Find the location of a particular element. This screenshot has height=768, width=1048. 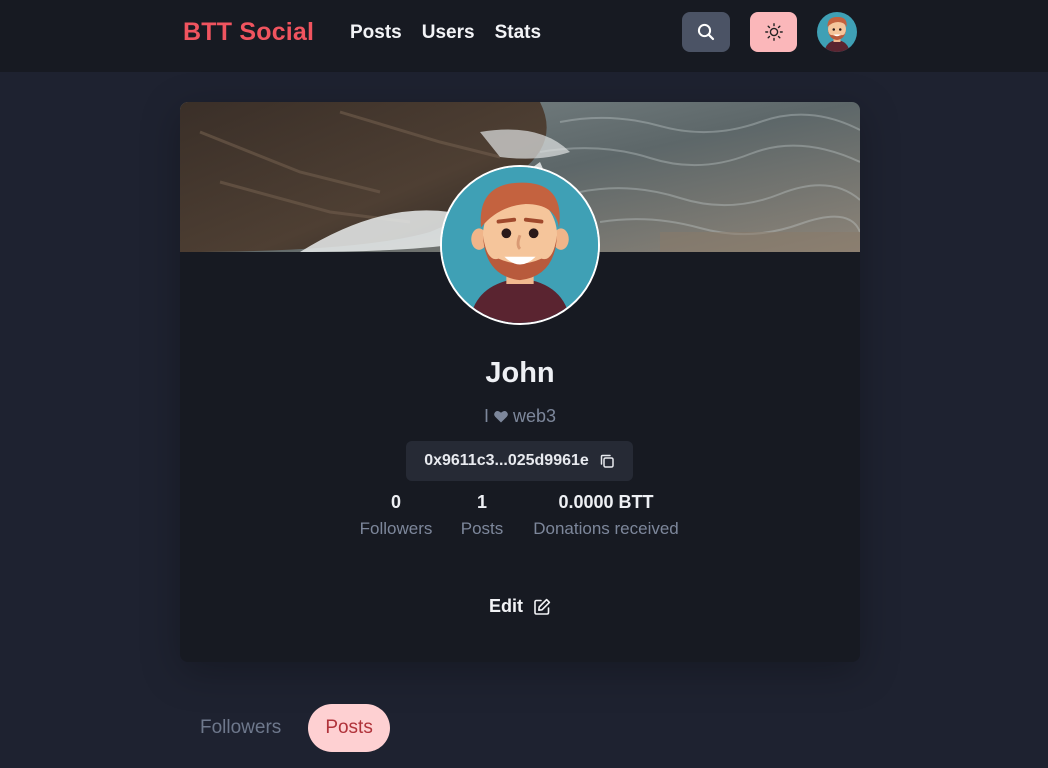

profile-bio: I web3 is located at coordinates (520, 416).